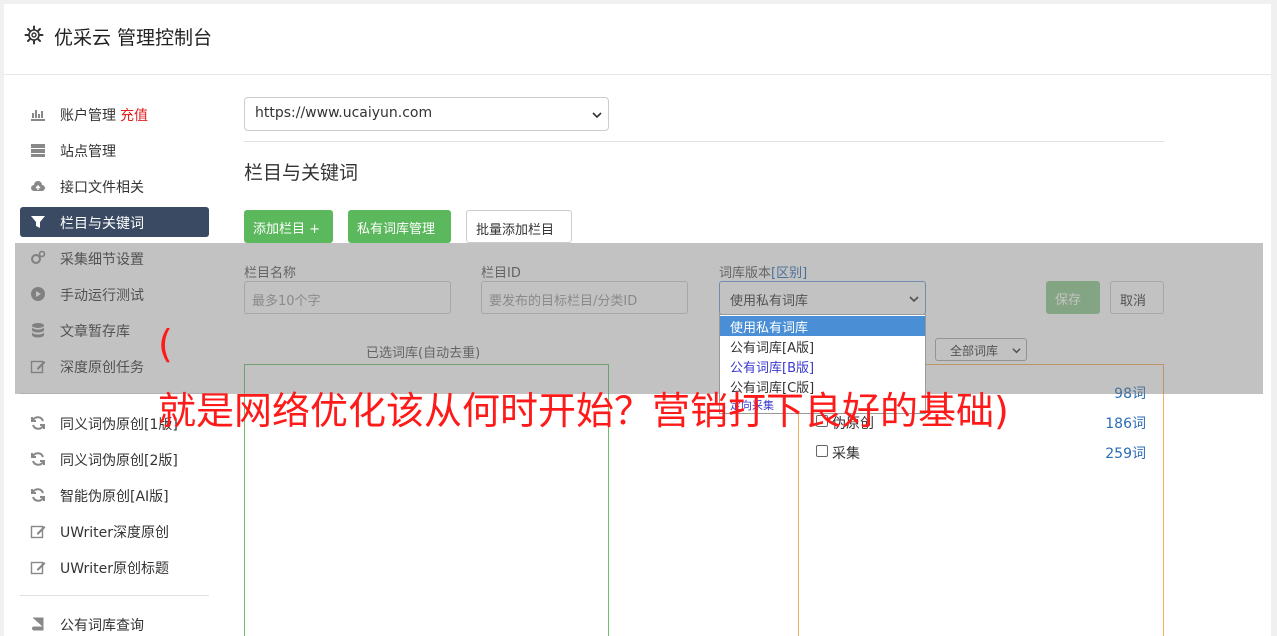 The height and width of the screenshot is (636, 1277). What do you see at coordinates (637, 39) in the screenshot?
I see `page-header: 优采云 管理控制台` at bounding box center [637, 39].